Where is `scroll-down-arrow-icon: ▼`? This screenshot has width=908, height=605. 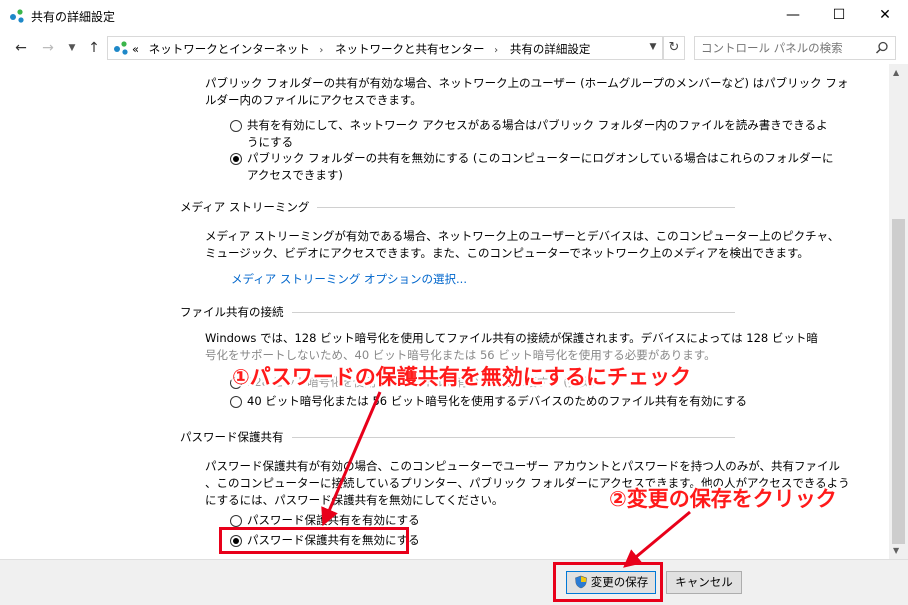 scroll-down-arrow-icon: ▼ is located at coordinates (896, 550).